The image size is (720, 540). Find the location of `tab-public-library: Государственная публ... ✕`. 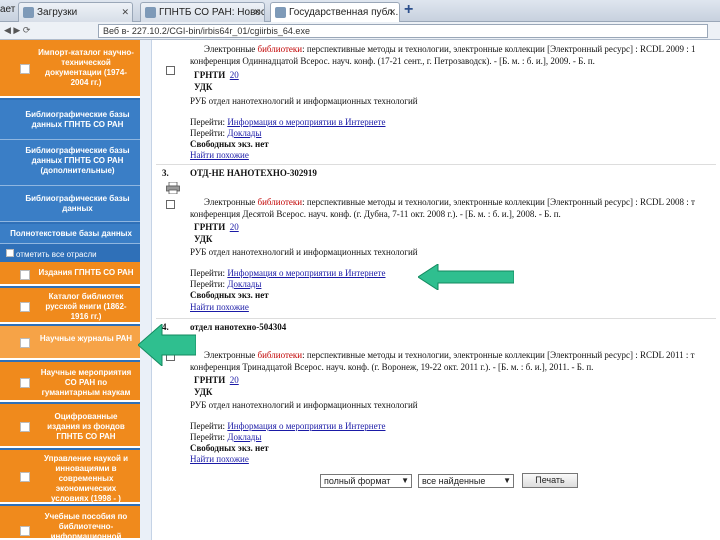

tab-public-library: Государственная публ... ✕ is located at coordinates (335, 12).